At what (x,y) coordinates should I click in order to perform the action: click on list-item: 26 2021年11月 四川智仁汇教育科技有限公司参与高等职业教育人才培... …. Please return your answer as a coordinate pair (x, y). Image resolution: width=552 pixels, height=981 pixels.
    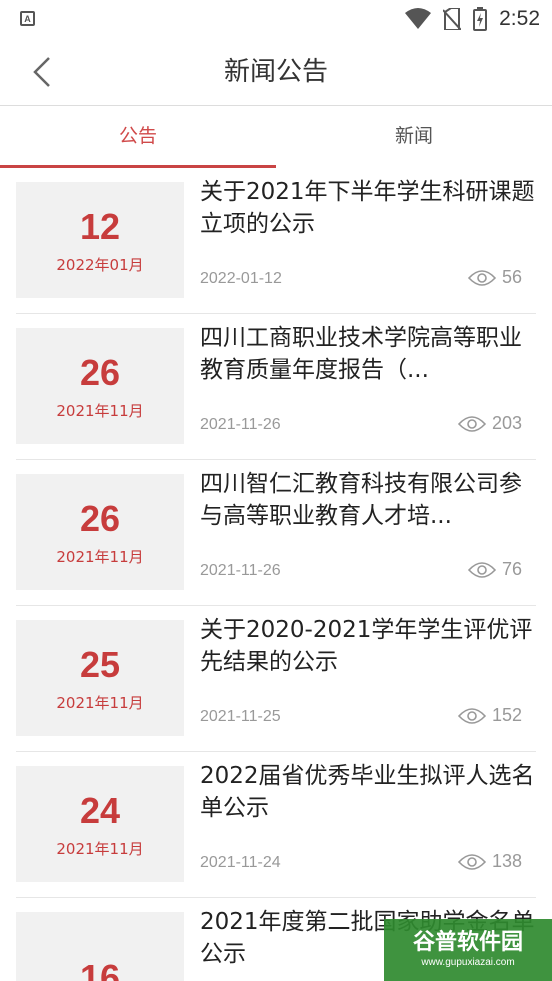
    Looking at the image, I should click on (276, 533).